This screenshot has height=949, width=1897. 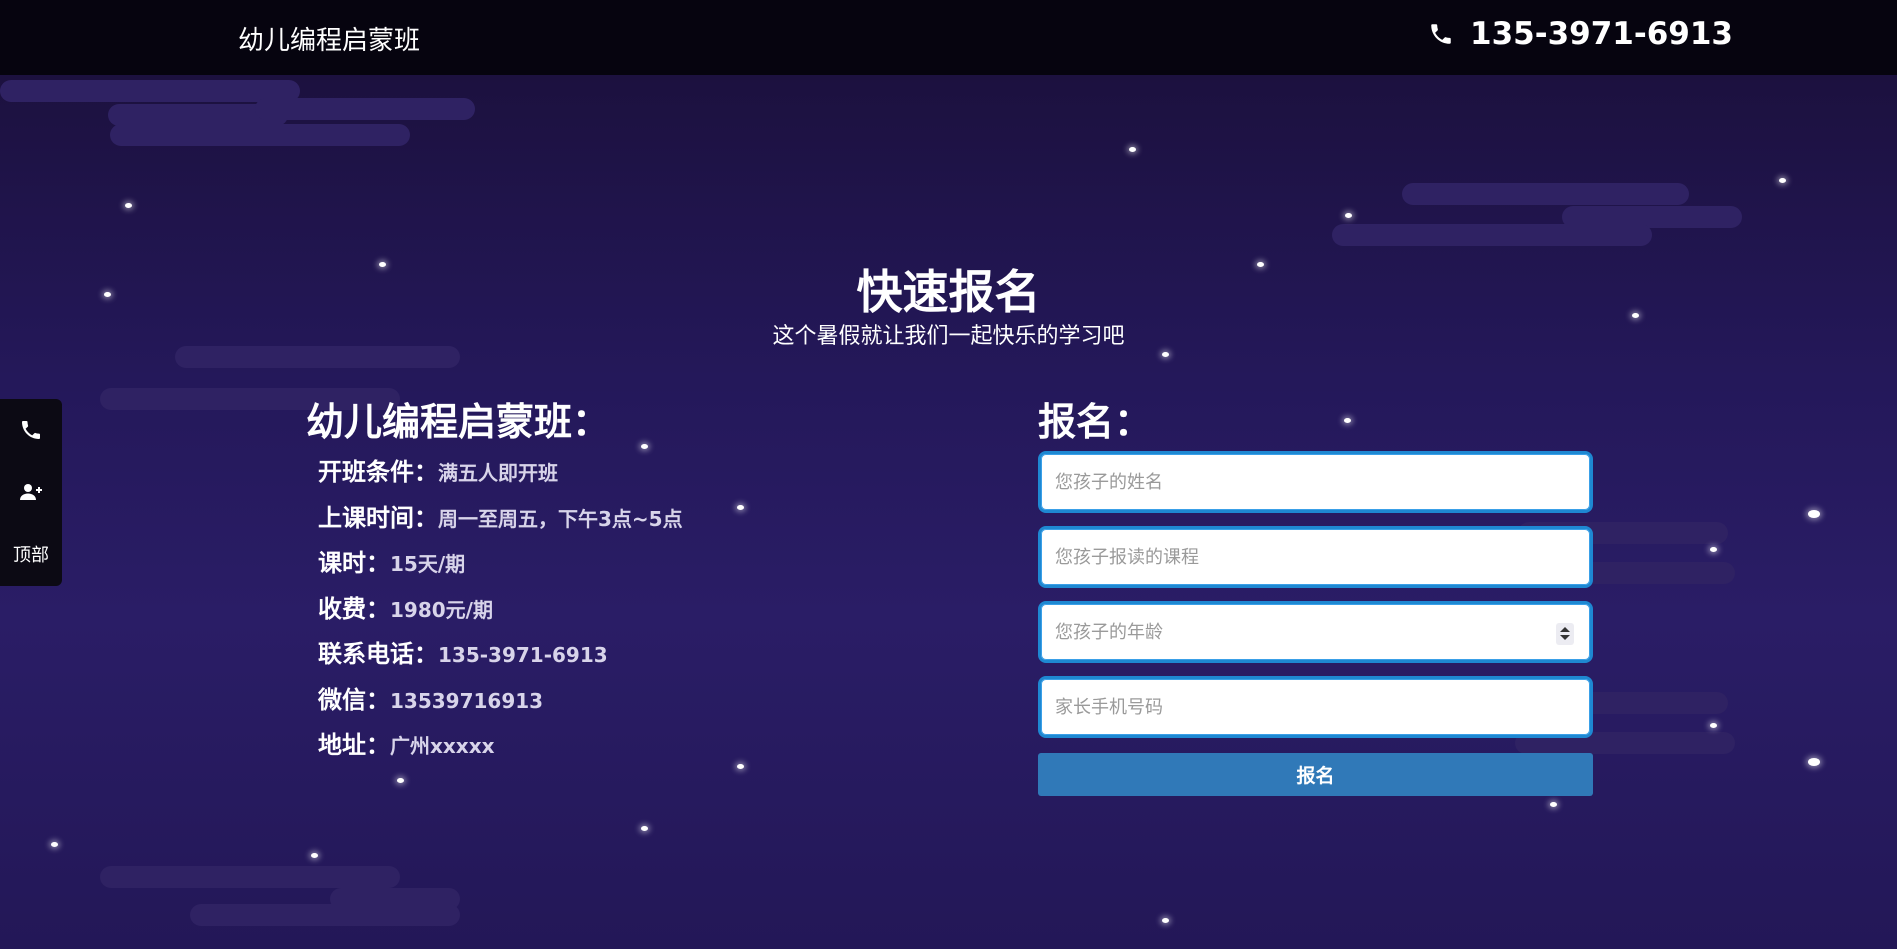 I want to click on header-phone: 135-3971-6913, so click(x=1580, y=34).